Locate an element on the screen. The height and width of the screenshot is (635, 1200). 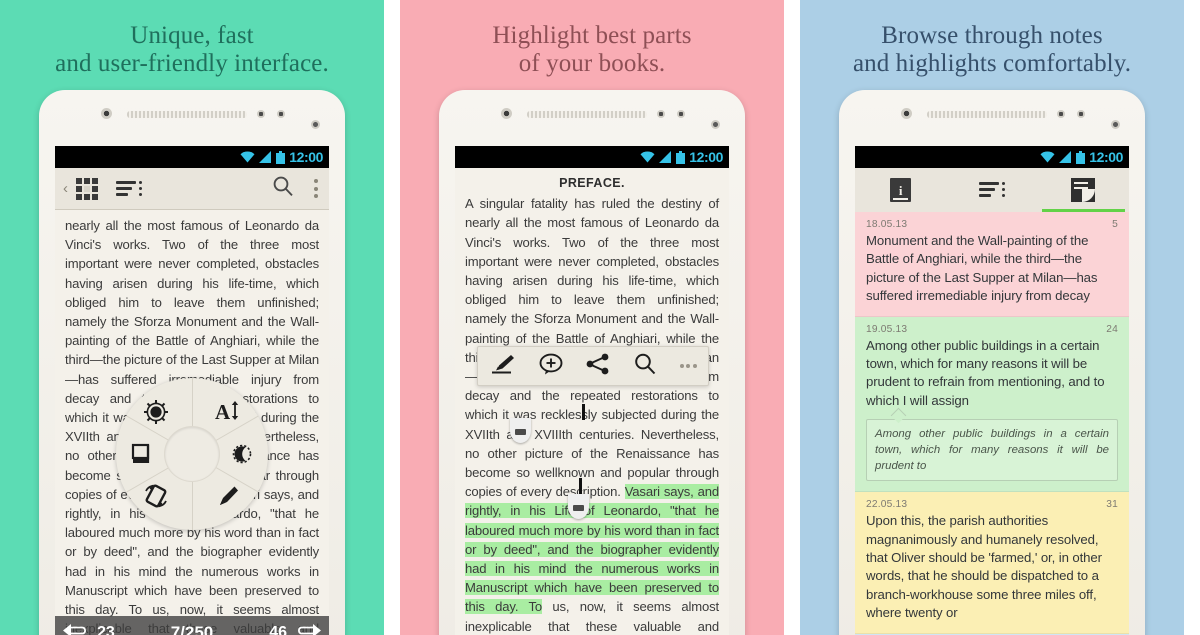
status-bar-3: 12:00 is located at coordinates (992, 157).